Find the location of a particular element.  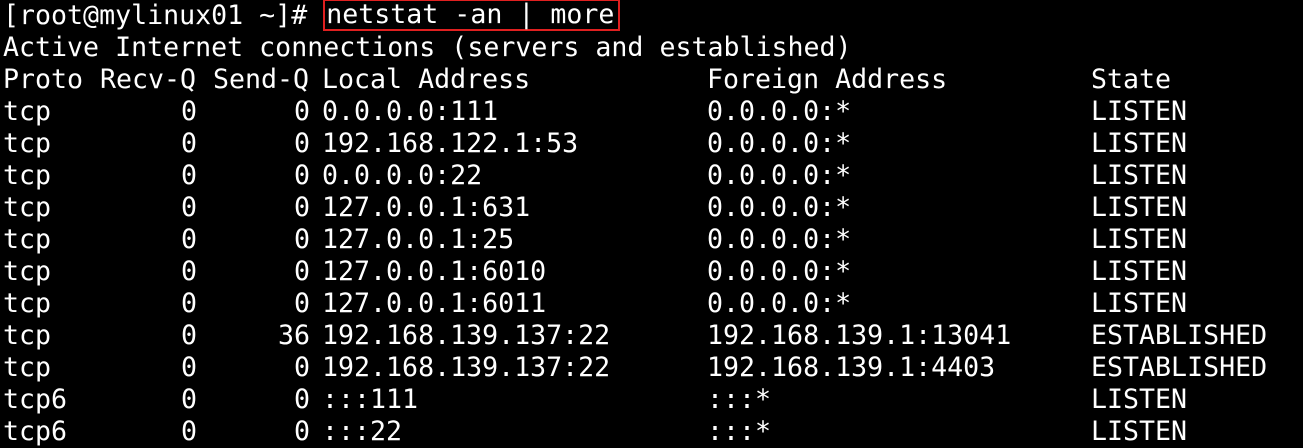

cell-local-address: 0.0.0.0:22 is located at coordinates (402, 175).